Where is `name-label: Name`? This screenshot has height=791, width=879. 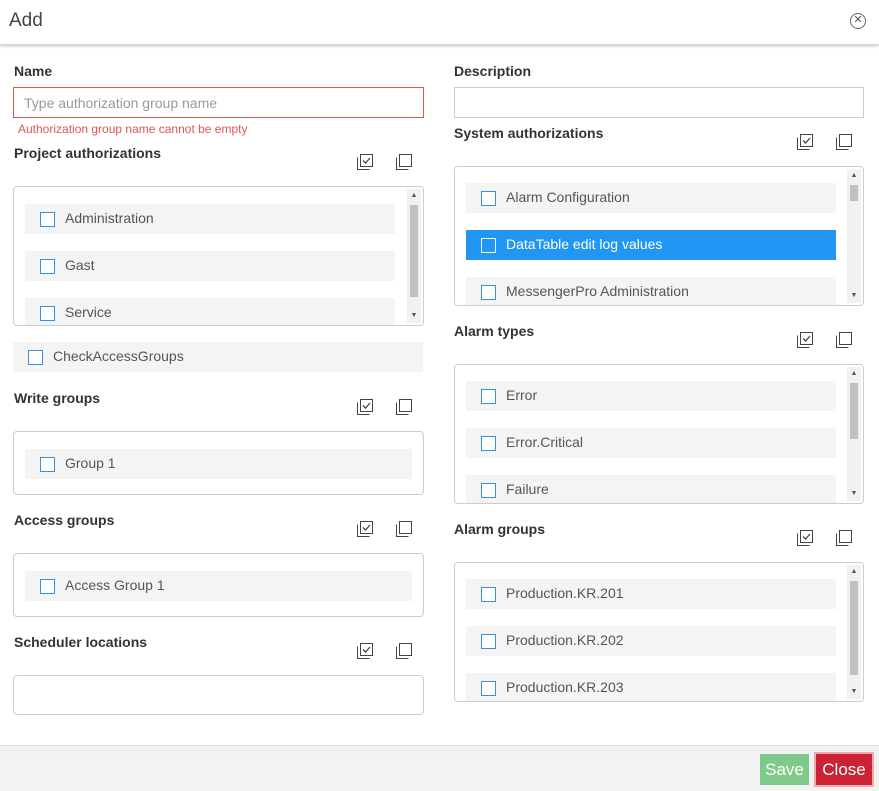
name-label: Name is located at coordinates (33, 71).